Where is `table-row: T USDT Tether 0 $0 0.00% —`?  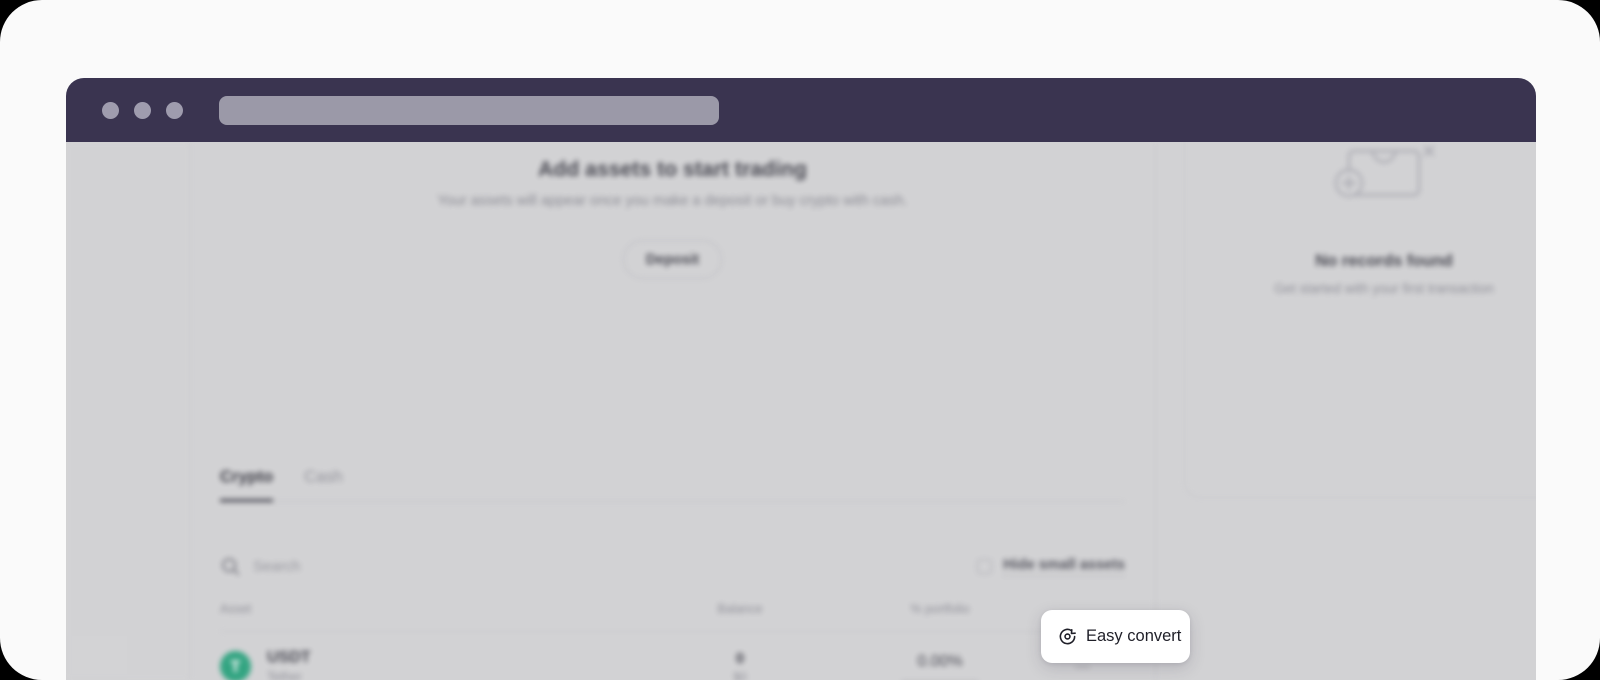 table-row: T USDT Tether 0 $0 0.00% — is located at coordinates (672, 656).